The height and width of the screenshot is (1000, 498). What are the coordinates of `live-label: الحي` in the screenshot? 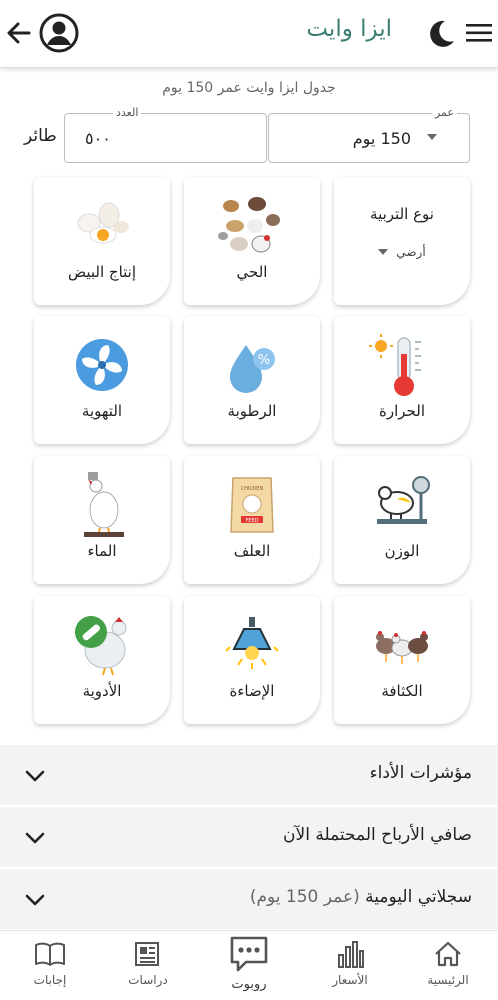 It's located at (252, 272).